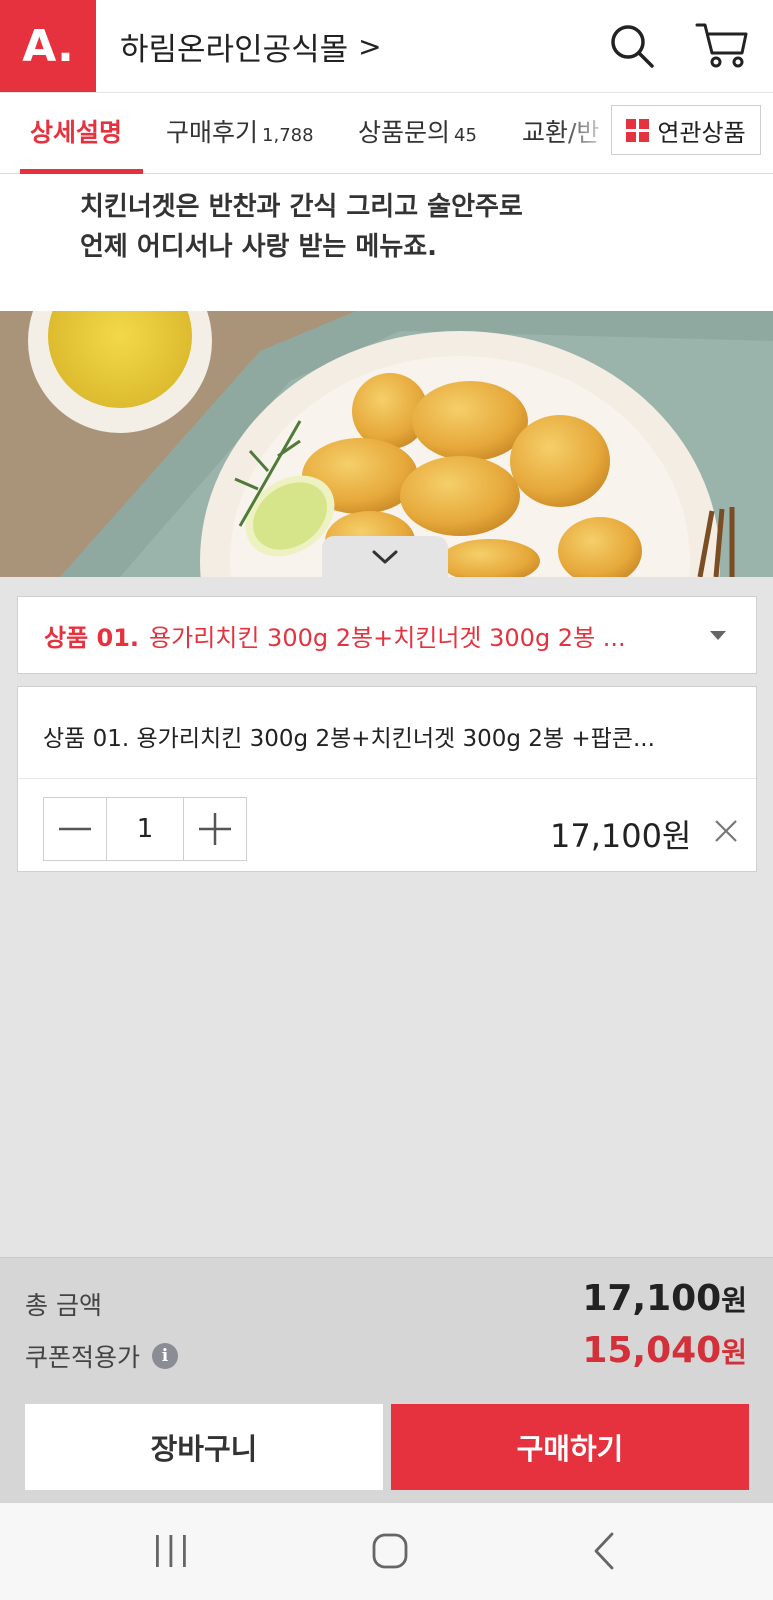 The image size is (773, 1600). I want to click on coupon-price-unit: 원, so click(734, 1352).